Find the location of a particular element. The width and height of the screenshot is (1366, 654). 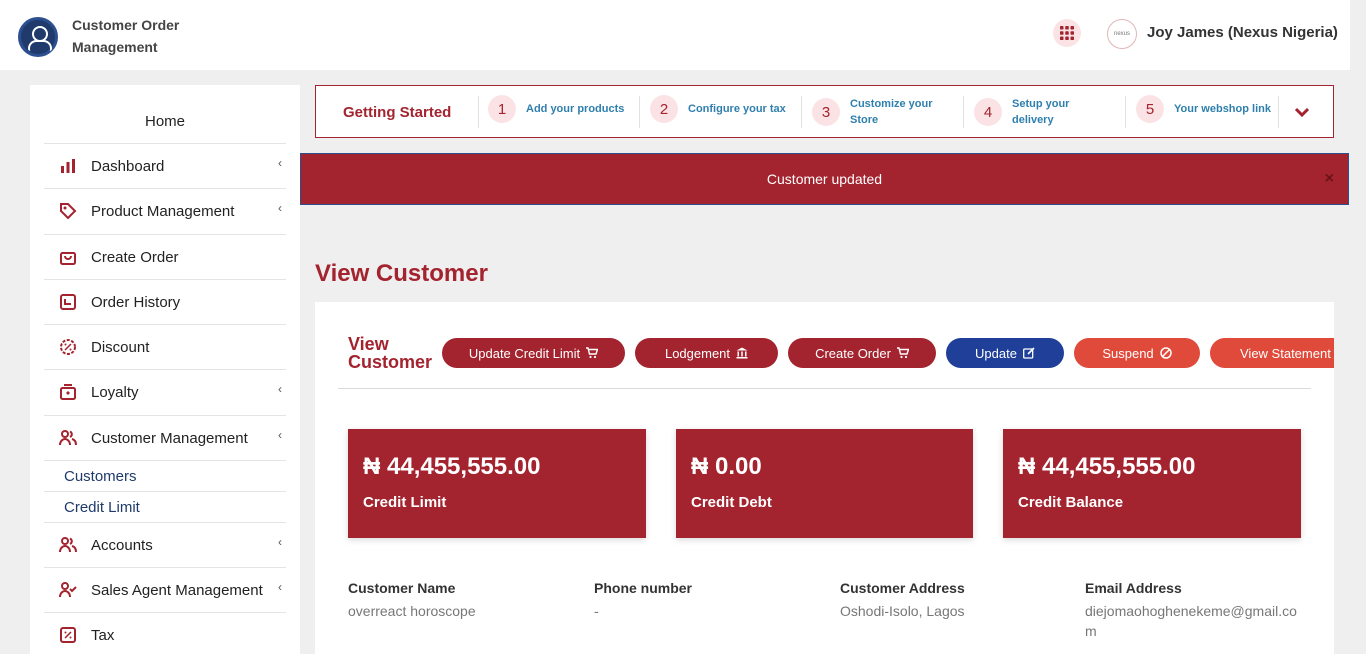

sidebar-item-label: Discount is located at coordinates (120, 347).